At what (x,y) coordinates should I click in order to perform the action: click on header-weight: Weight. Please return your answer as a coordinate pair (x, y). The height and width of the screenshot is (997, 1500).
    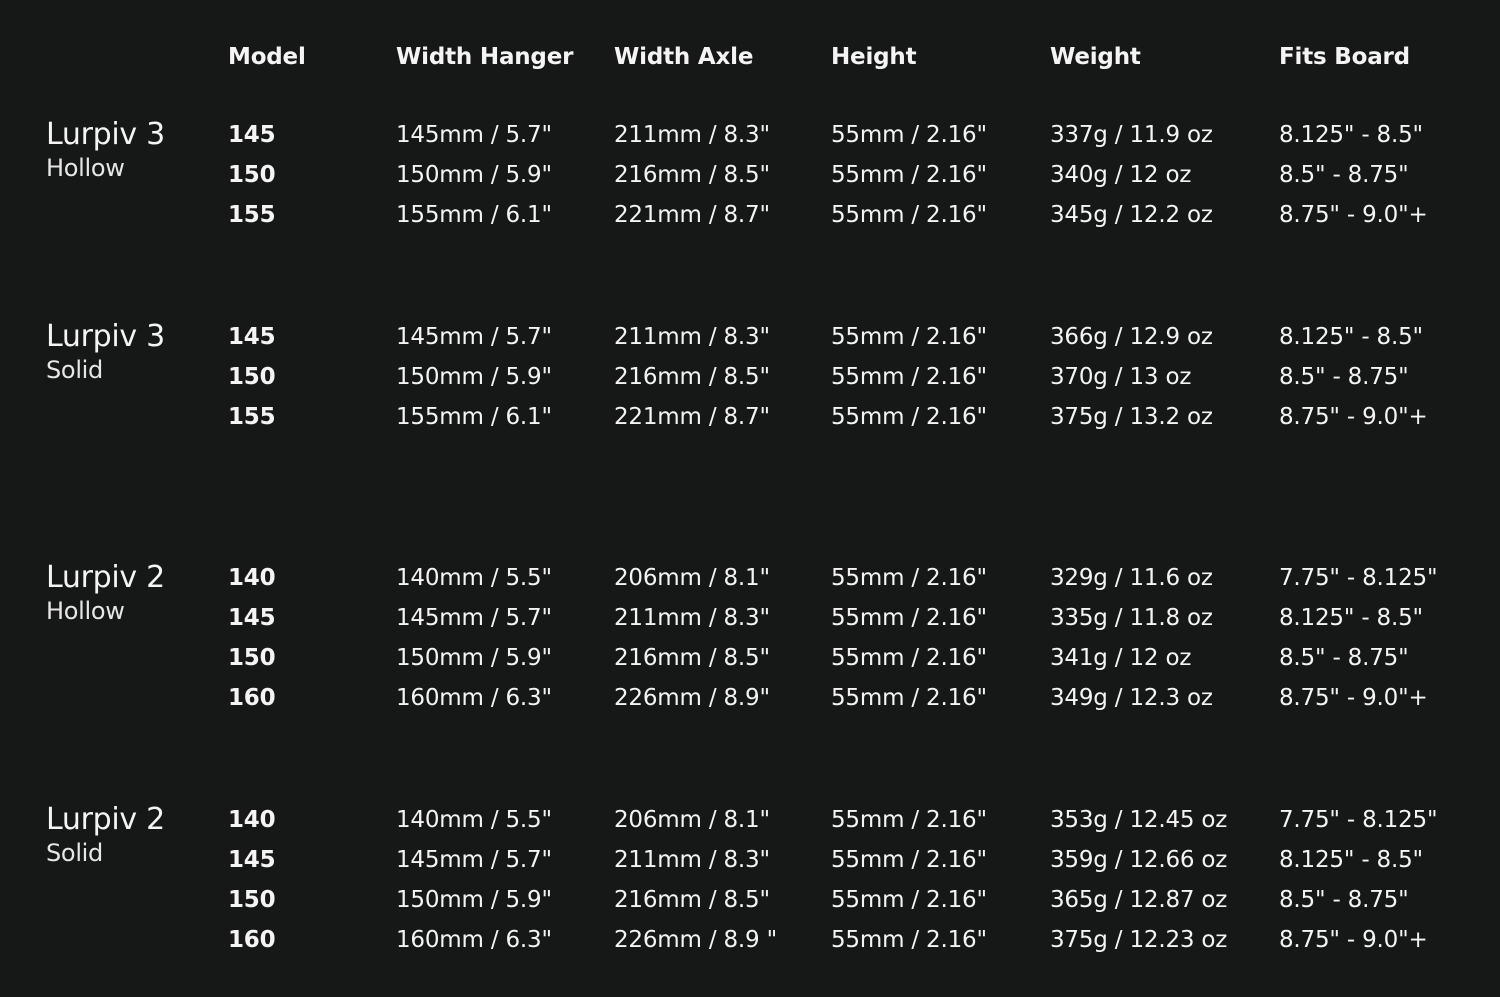
    Looking at the image, I should click on (1095, 57).